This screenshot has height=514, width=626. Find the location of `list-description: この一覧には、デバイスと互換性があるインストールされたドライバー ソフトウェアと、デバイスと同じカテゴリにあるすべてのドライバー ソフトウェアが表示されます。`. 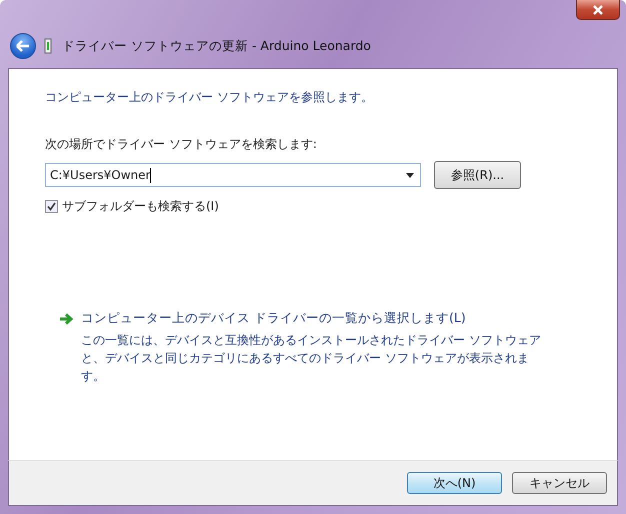

list-description: この一覧には、デバイスと互換性があるインストールされたドライバー ソフトウェアと、デバイスと同じカテゴリにあるすべてのドライバー ソフトウェアが表示されます。 is located at coordinates (311, 358).